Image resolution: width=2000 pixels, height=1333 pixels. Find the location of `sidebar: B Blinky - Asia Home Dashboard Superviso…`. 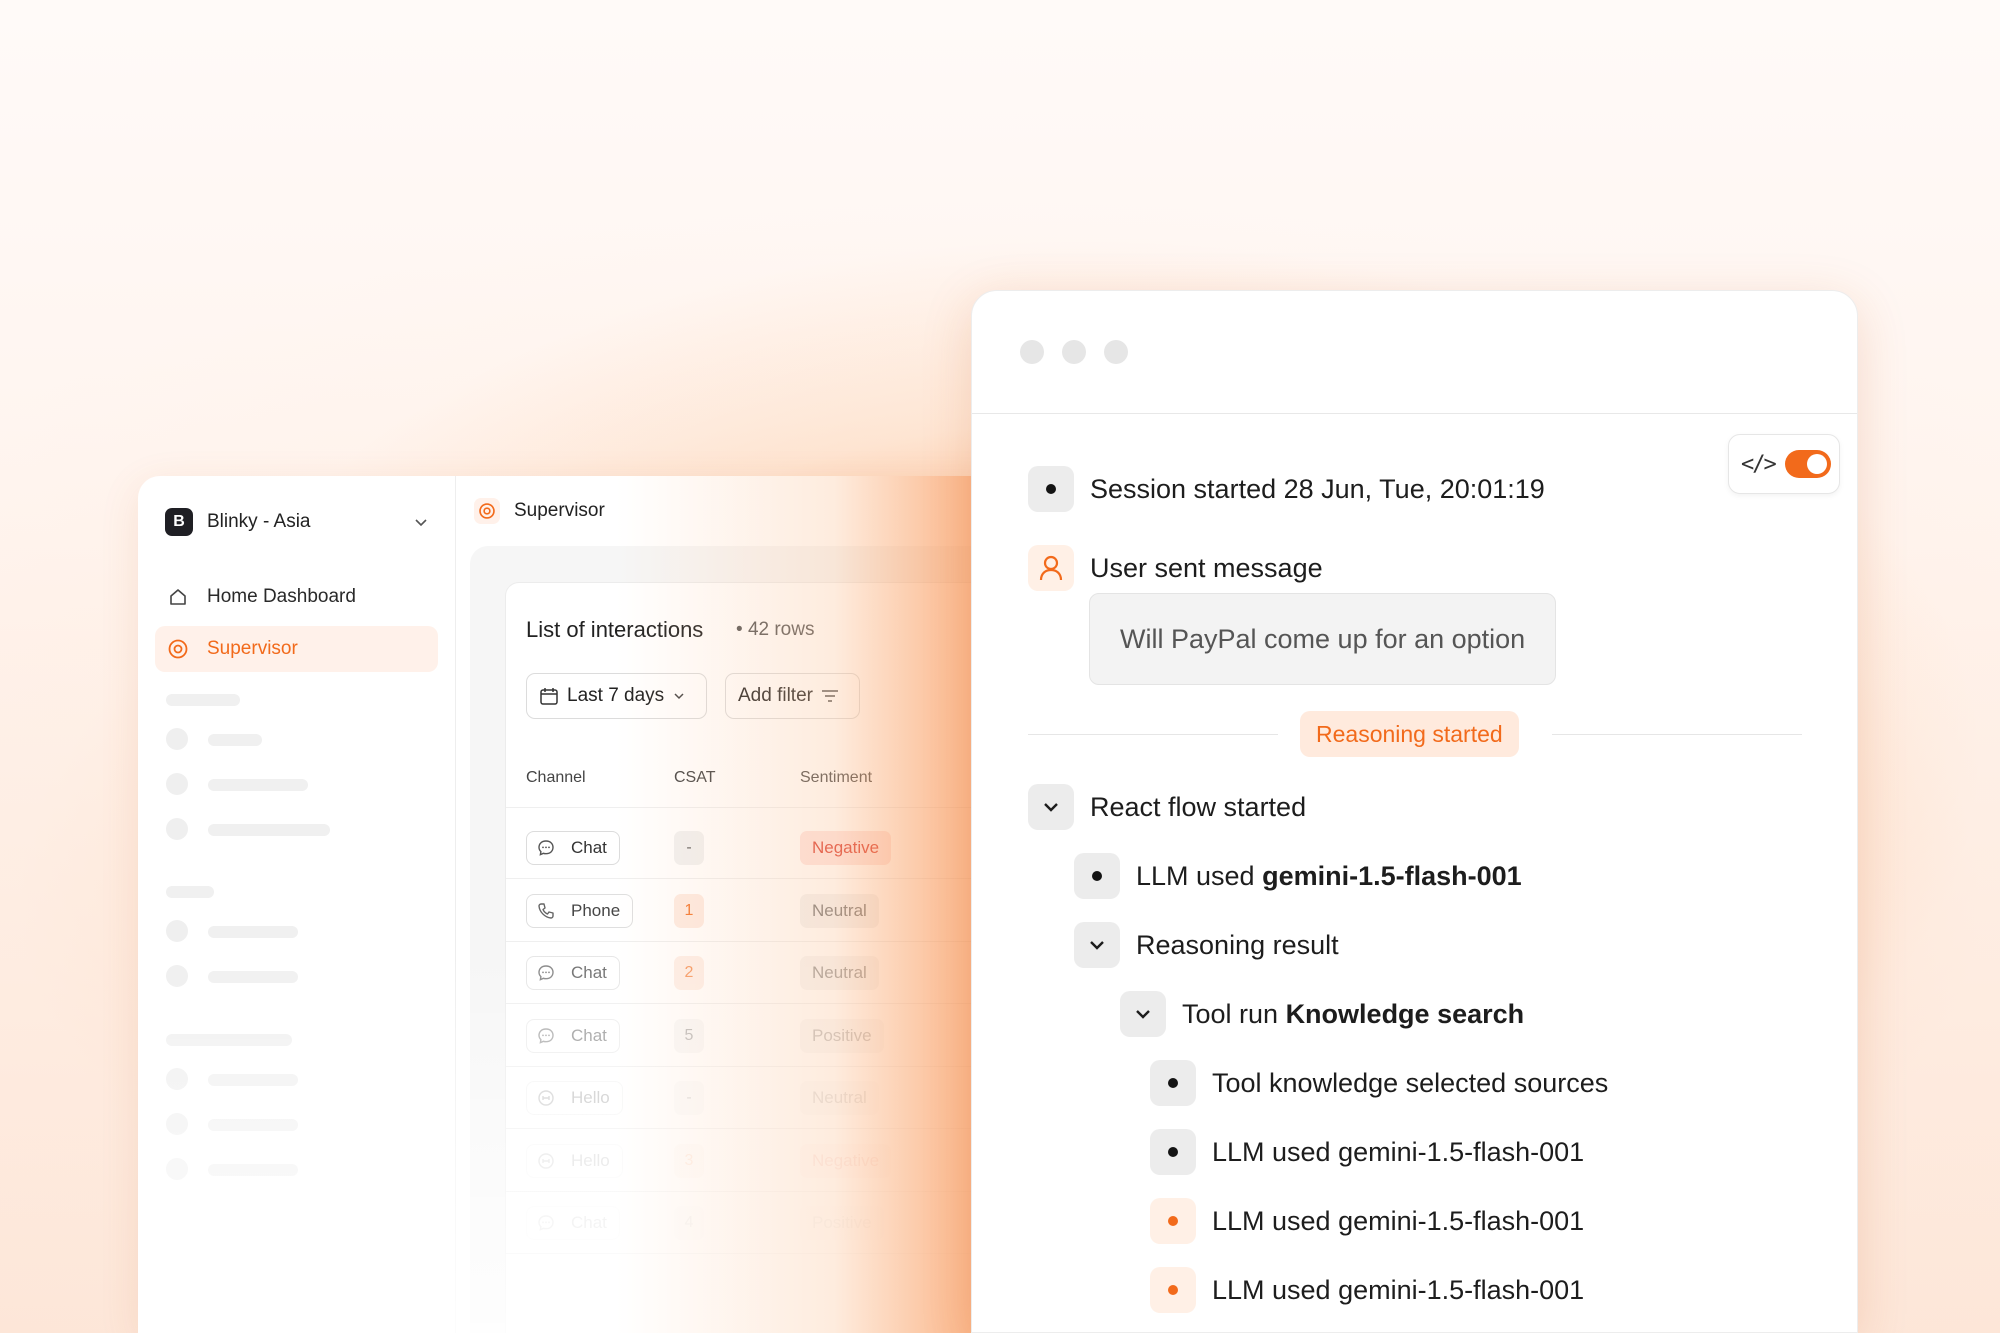

sidebar: B Blinky - Asia Home Dashboard Superviso… is located at coordinates (297, 904).